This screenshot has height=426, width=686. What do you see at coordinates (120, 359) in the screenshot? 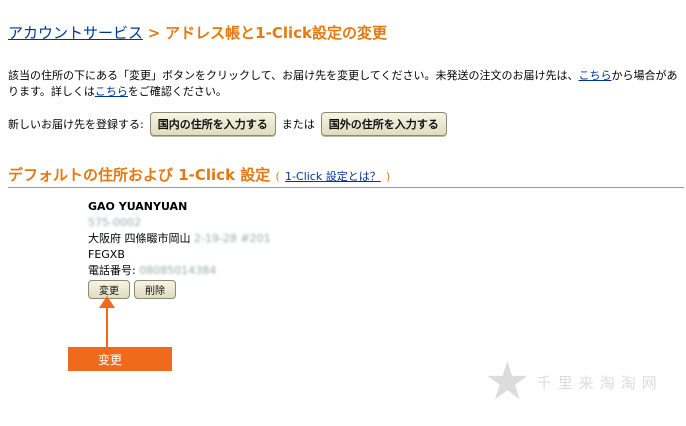
I see `annotation-callout: 变更` at bounding box center [120, 359].